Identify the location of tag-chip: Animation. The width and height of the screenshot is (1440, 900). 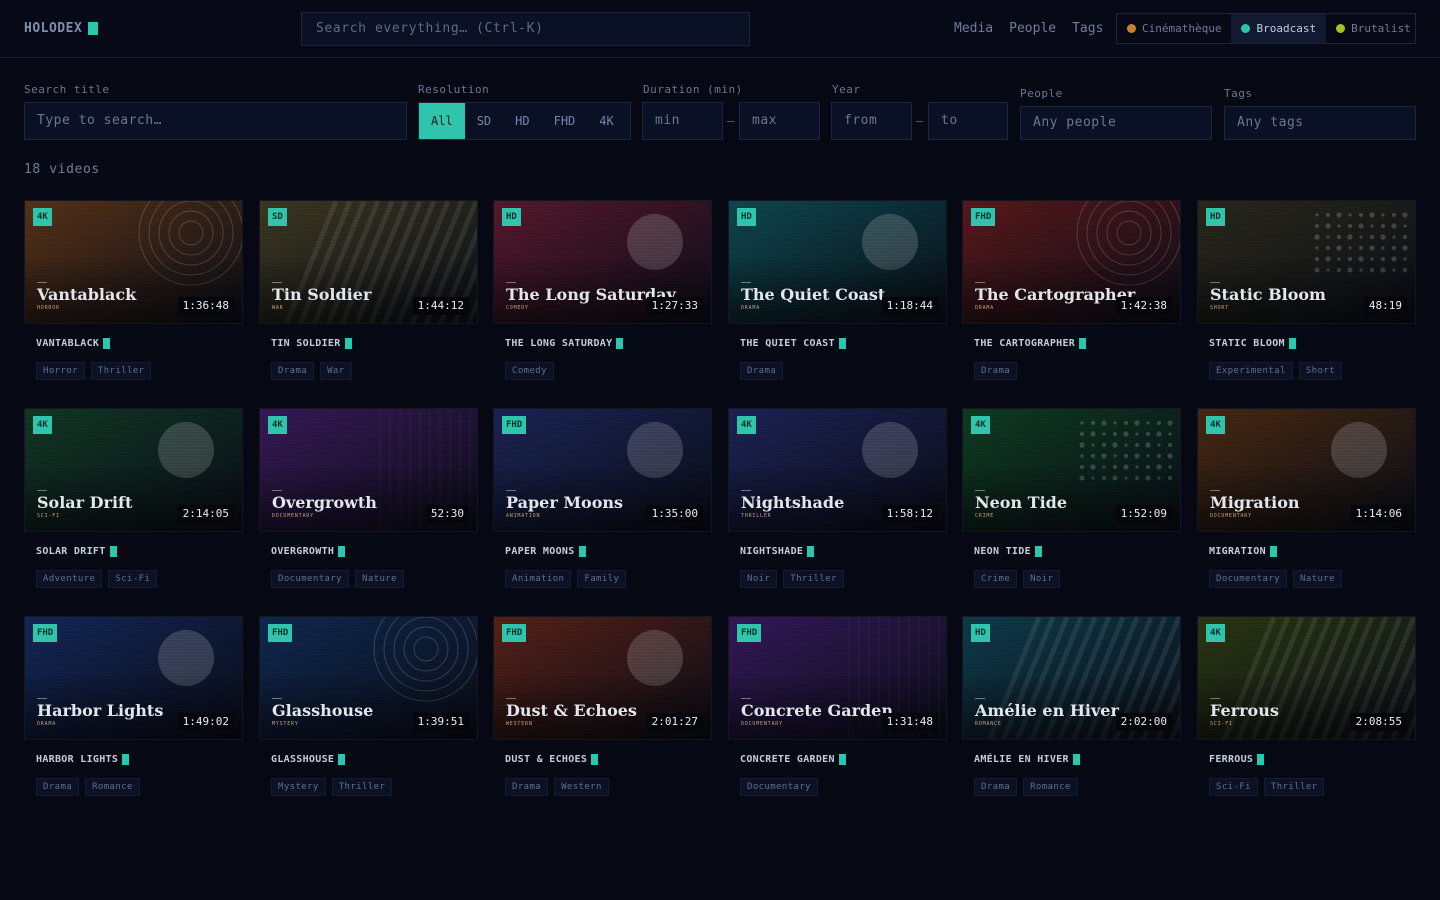
(538, 579).